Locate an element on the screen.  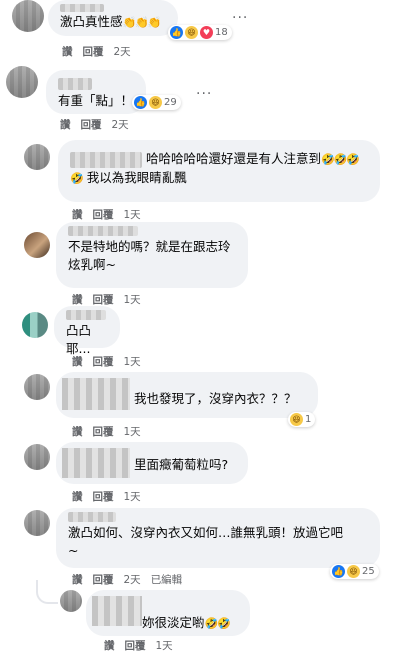
reaction-summary: 👍 😆 25 is located at coordinates (354, 571).